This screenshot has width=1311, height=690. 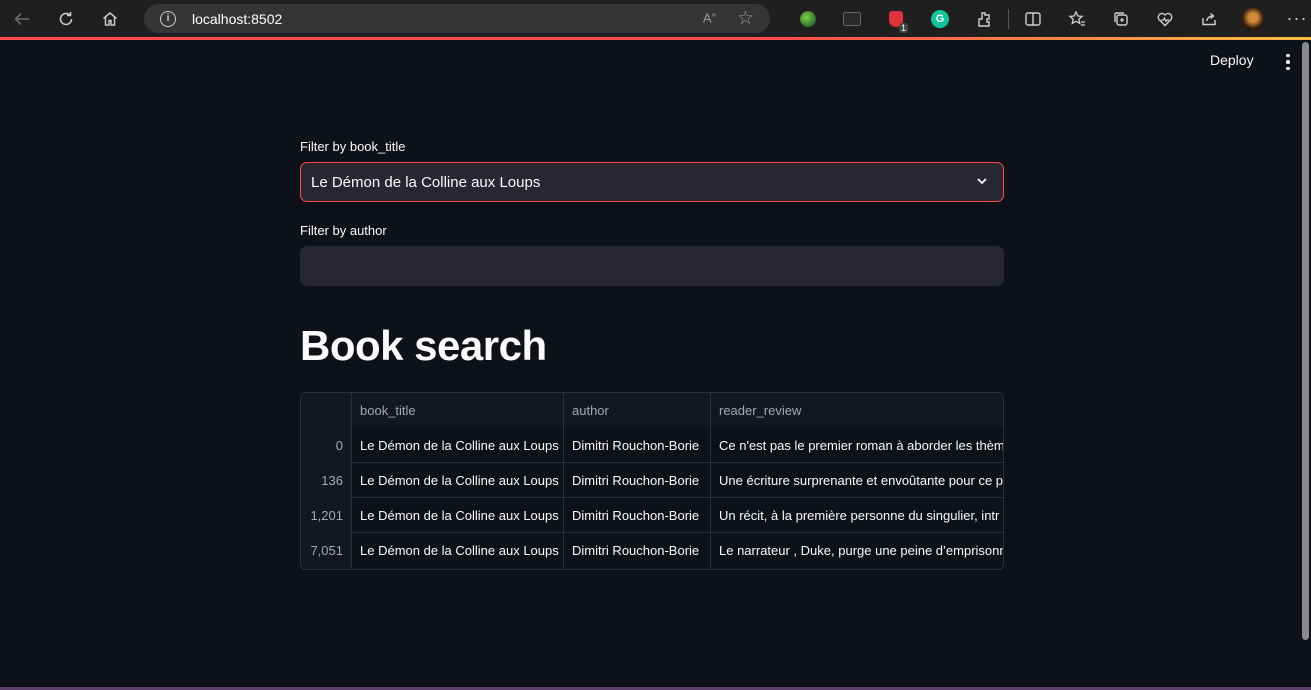 I want to click on table-header-row: book_title author reader_review, so click(x=652, y=410).